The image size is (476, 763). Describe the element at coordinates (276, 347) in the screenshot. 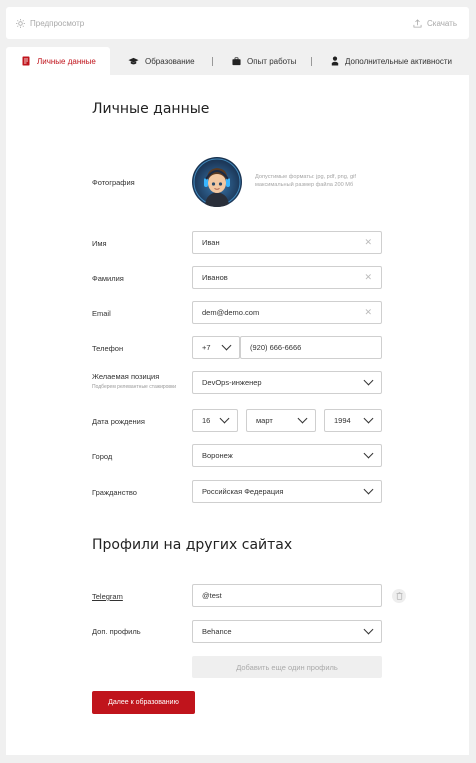

I see `phone-value: (920) 666-6666` at that location.